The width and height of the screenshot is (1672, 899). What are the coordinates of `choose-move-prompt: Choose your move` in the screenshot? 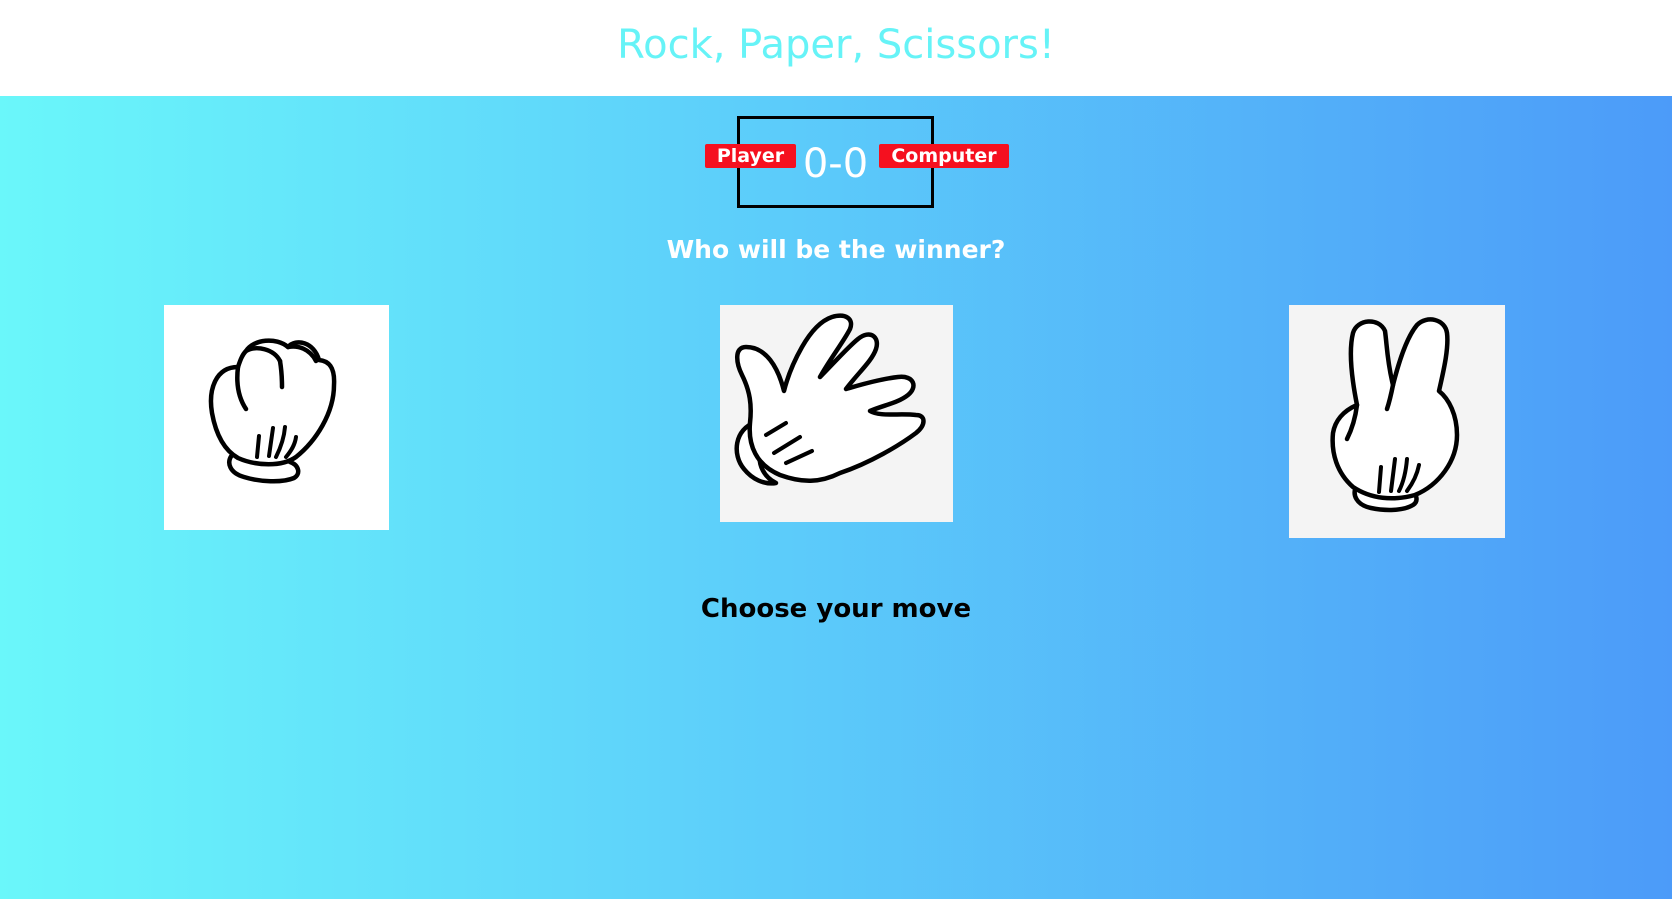 It's located at (836, 609).